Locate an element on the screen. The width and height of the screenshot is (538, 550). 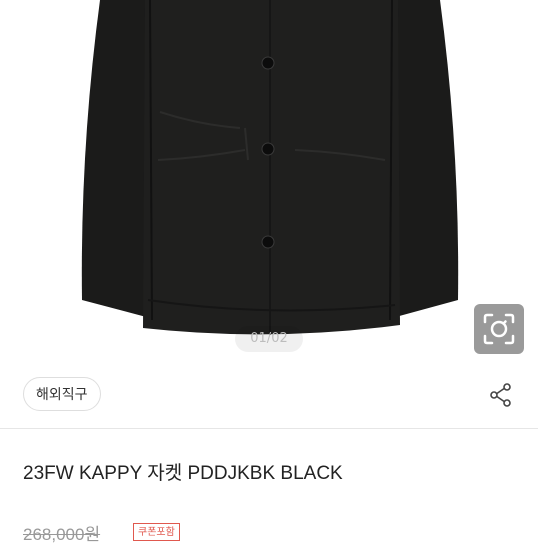
coupon-badge: 쿠폰포함 is located at coordinates (156, 532).